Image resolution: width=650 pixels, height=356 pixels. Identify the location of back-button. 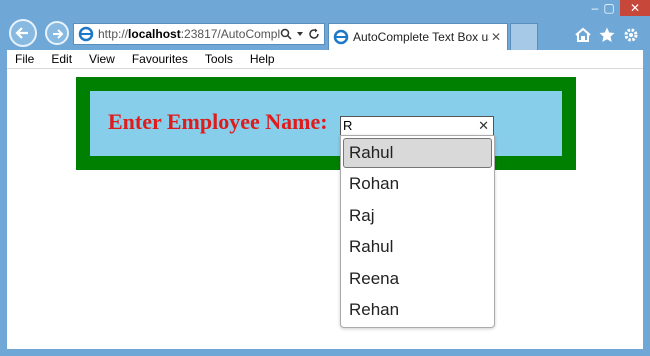
(23, 33).